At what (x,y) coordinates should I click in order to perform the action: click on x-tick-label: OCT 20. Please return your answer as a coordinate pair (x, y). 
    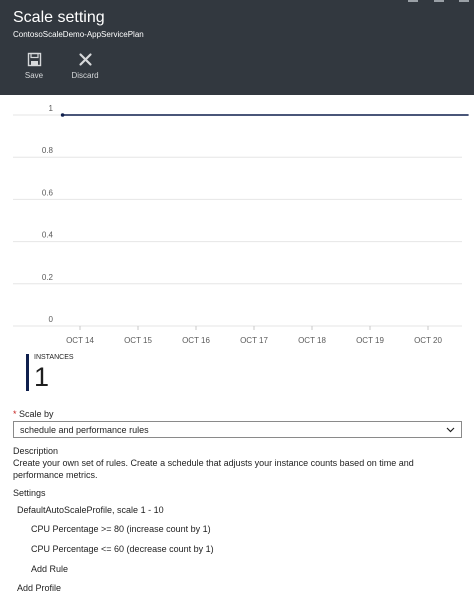
    Looking at the image, I should click on (428, 340).